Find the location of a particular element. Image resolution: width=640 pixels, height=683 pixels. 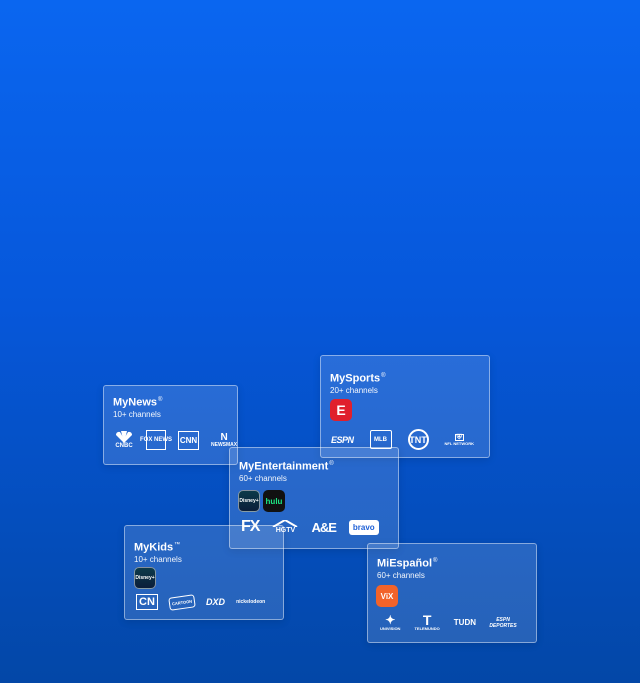

boomerang-logo-icon: CARTOON is located at coordinates (182, 602).